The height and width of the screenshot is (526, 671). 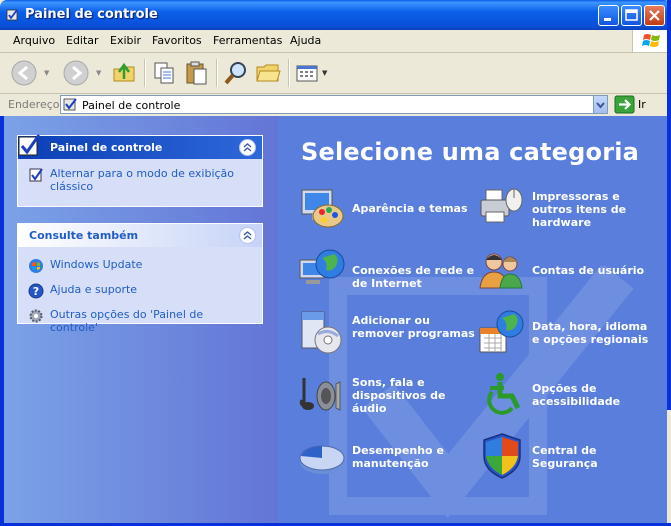 What do you see at coordinates (84, 235) in the screenshot?
I see `panel-title: Consulte também` at bounding box center [84, 235].